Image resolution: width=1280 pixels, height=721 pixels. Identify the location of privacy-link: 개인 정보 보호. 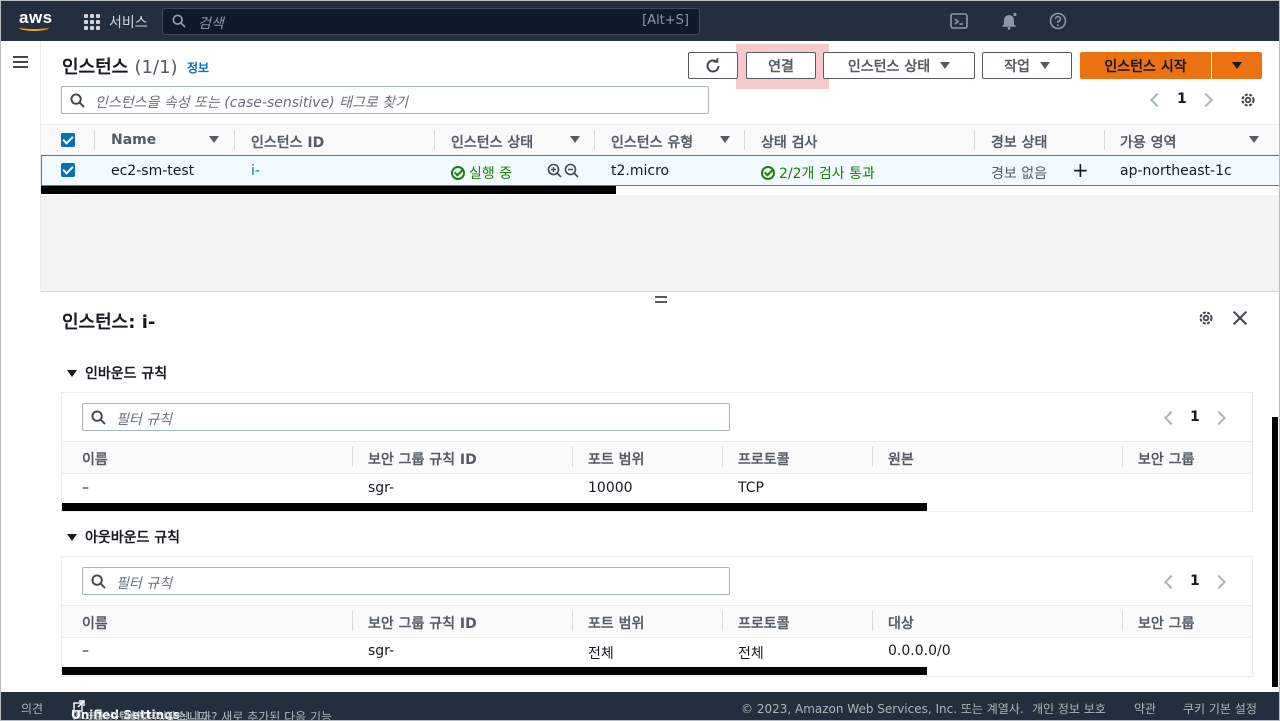
(1069, 708).